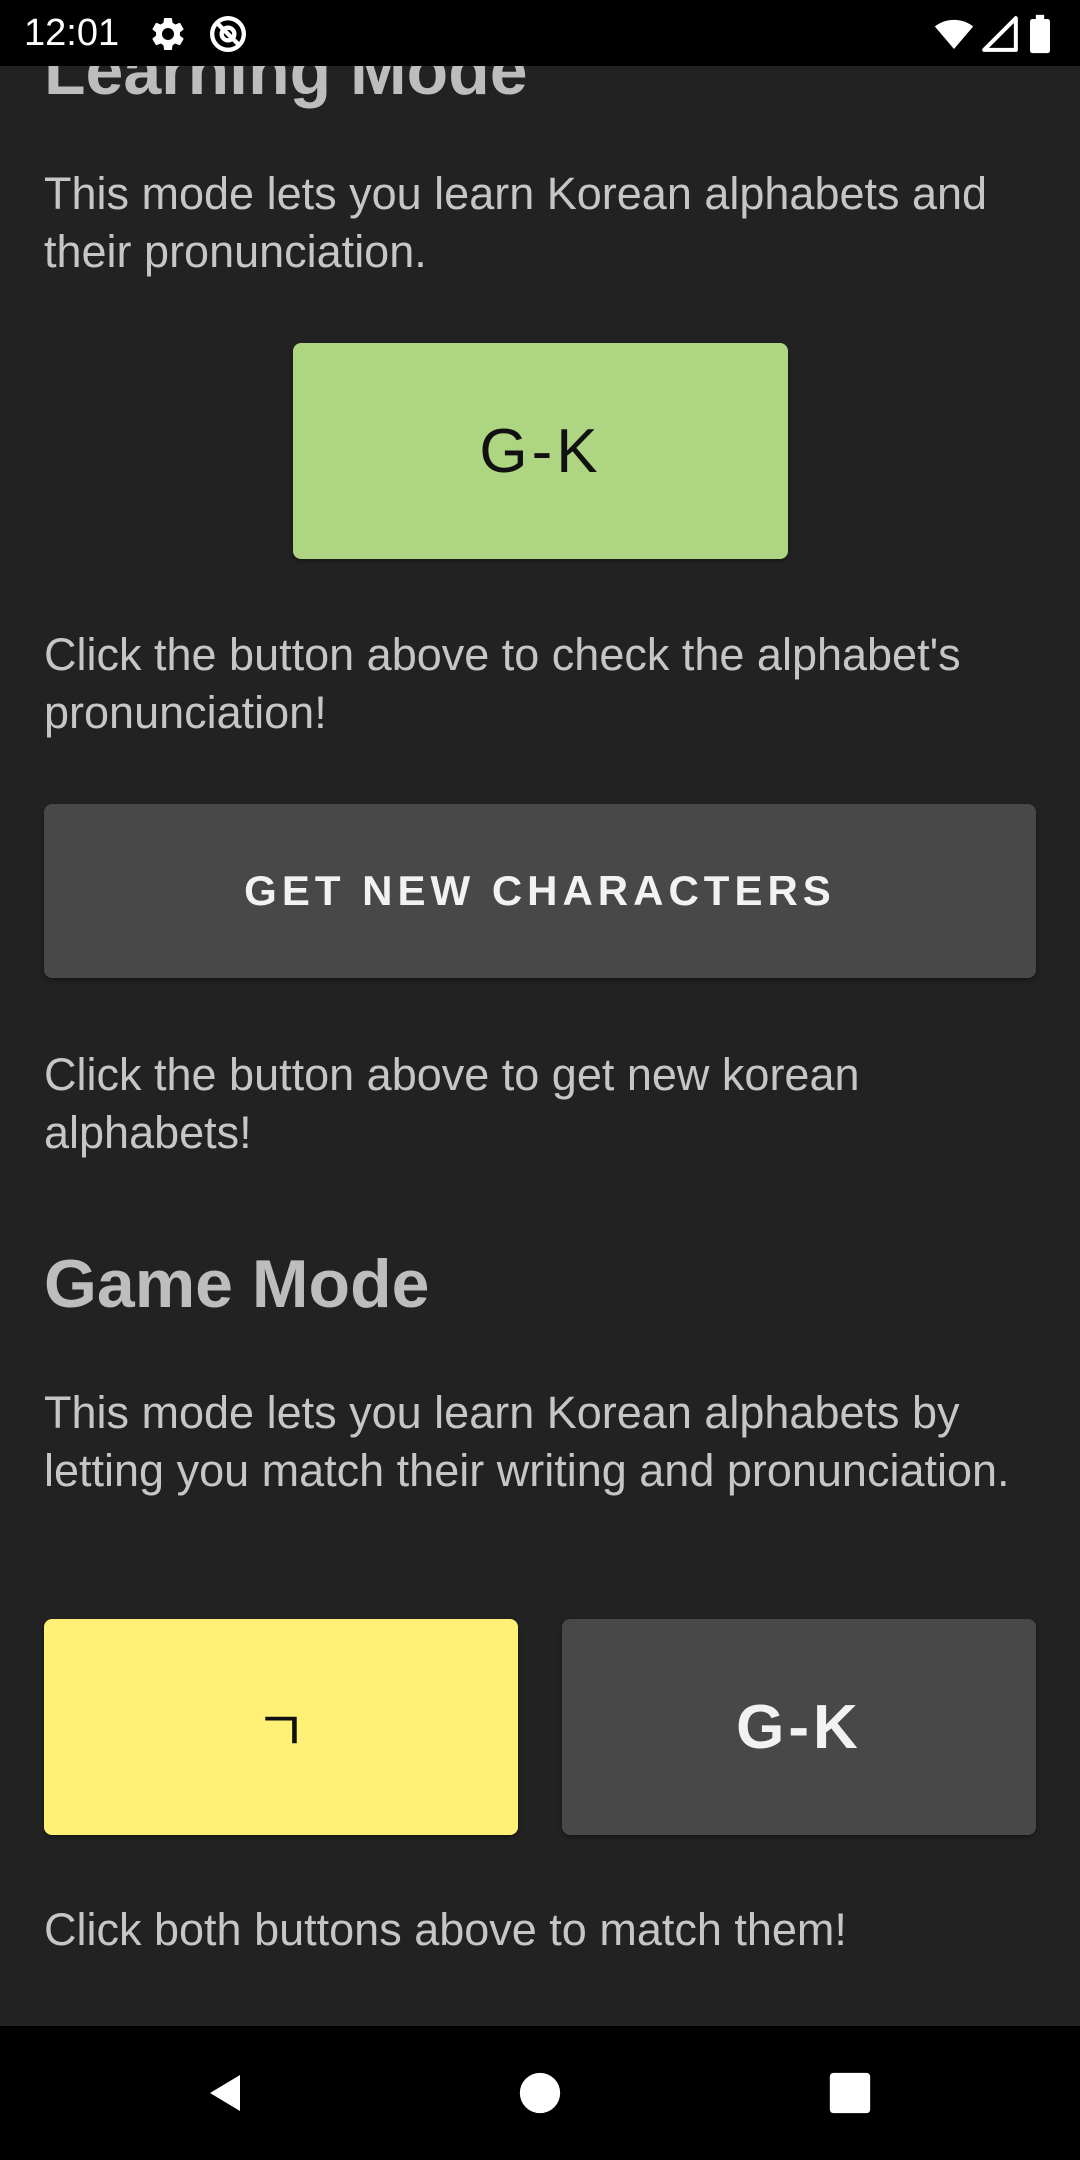 The width and height of the screenshot is (1080, 2160). What do you see at coordinates (540, 451) in the screenshot?
I see `pronunciation-button: G-K` at bounding box center [540, 451].